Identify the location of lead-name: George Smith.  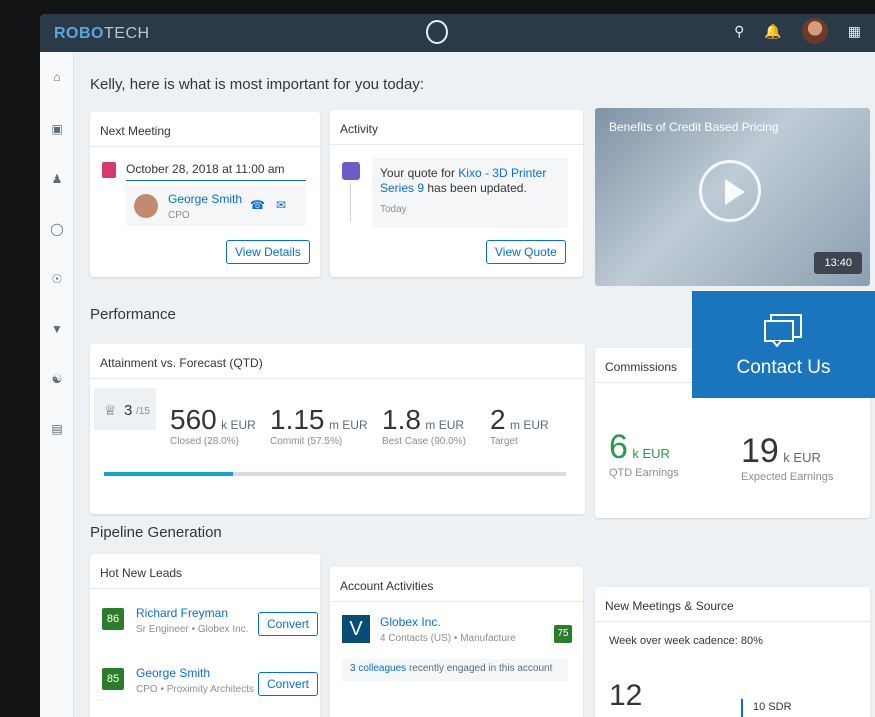
(173, 673).